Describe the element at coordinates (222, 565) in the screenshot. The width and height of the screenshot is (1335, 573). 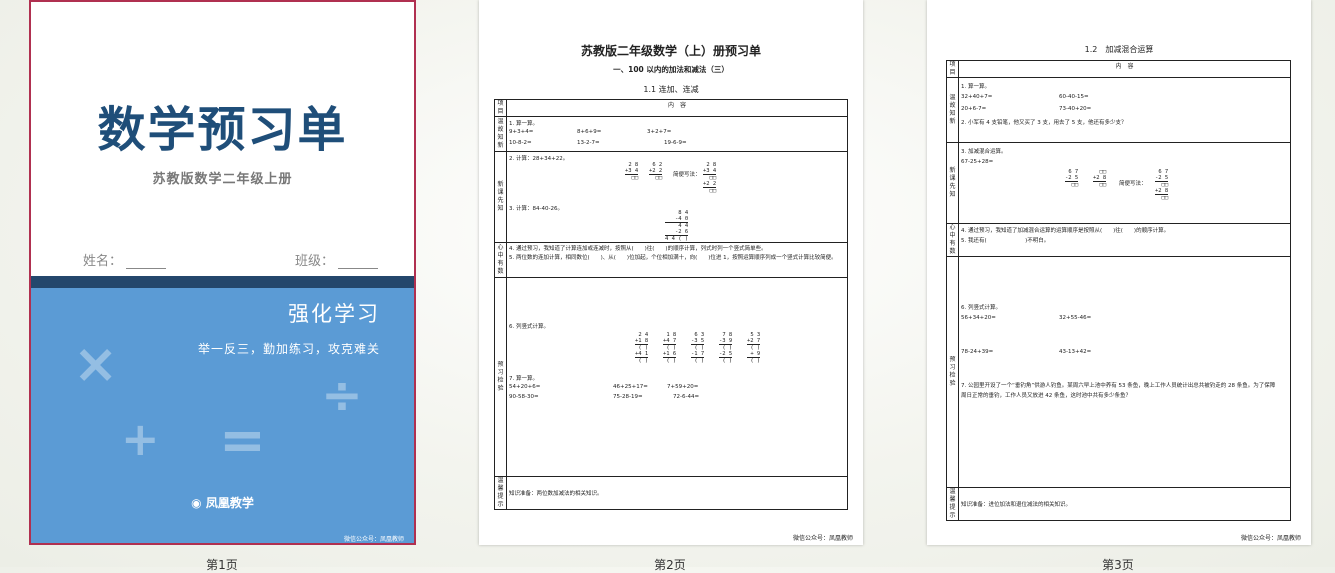
I see `page-label-1: 第1页` at that location.